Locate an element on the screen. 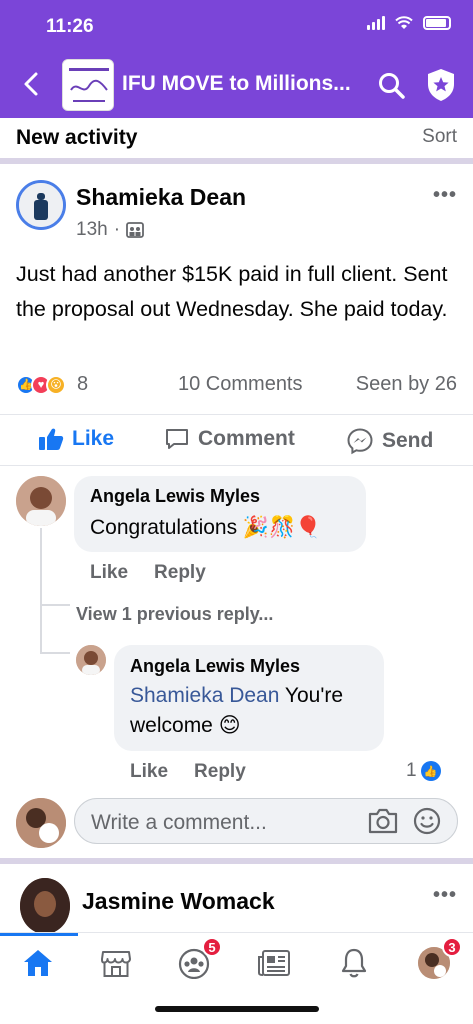 This screenshot has height=1024, width=473. next-post-more-button: ••• is located at coordinates (445, 895).